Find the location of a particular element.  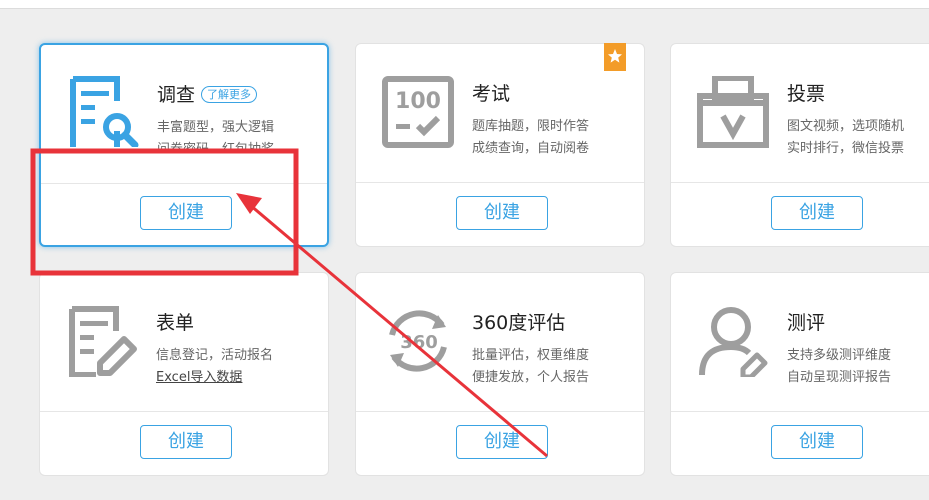

user-evaluation-icon is located at coordinates (733, 342).